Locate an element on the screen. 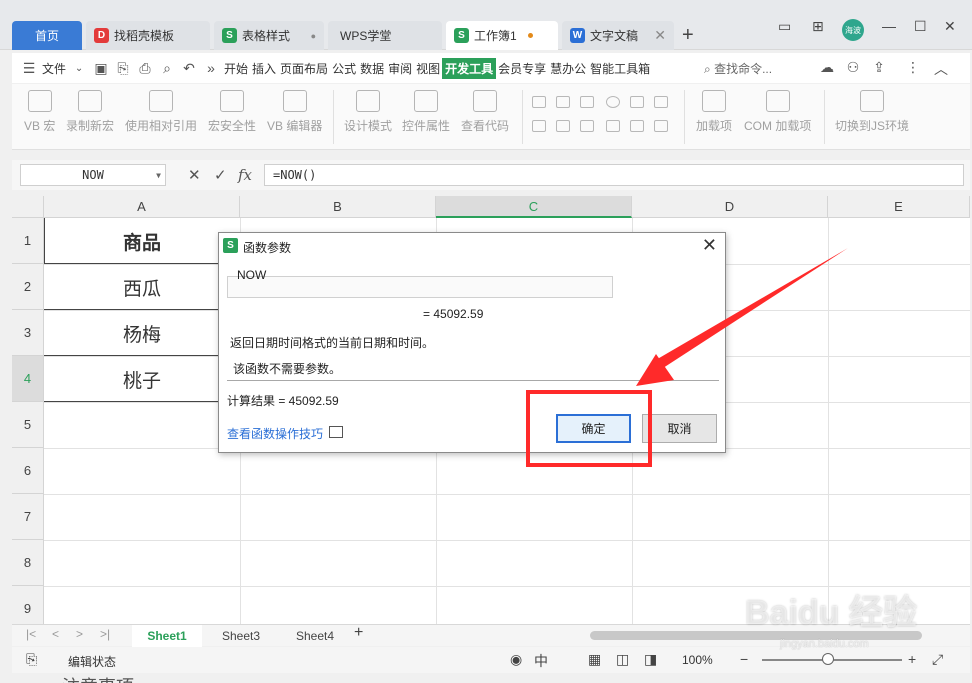 This screenshot has height=683, width=972. annotation-arrow is located at coordinates (742, 317).